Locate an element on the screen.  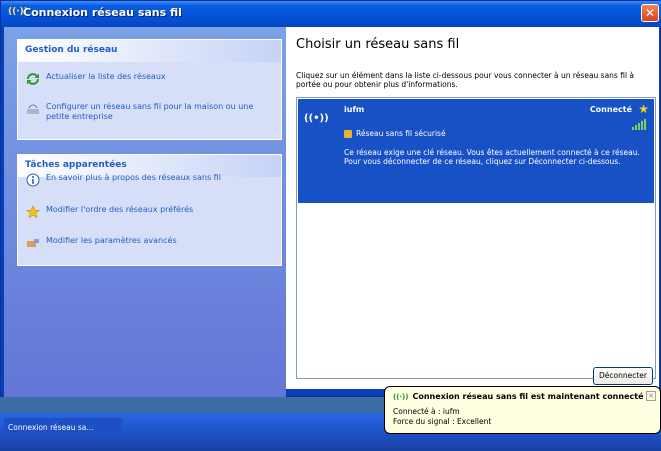
title-bar: ((·)) Connexion réseau sans fil ✕ is located at coordinates (331, 14).